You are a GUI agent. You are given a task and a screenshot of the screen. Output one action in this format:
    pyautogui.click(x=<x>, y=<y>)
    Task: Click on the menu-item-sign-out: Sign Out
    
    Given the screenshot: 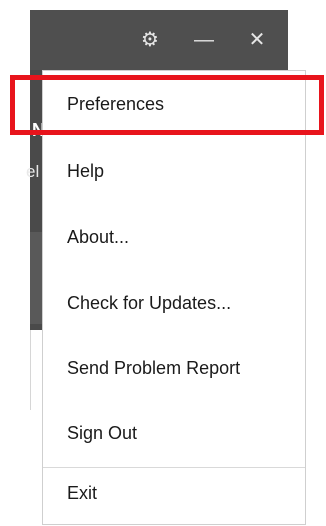 What is the action you would take?
    pyautogui.click(x=174, y=433)
    